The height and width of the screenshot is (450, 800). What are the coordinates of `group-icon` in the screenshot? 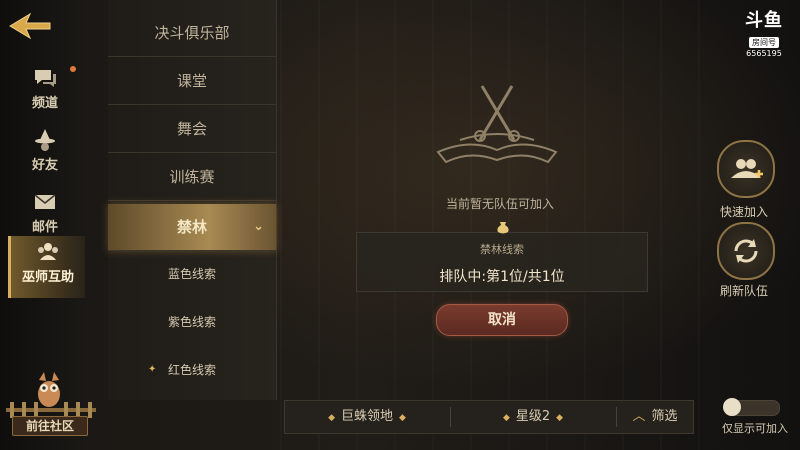 It's located at (48, 251).